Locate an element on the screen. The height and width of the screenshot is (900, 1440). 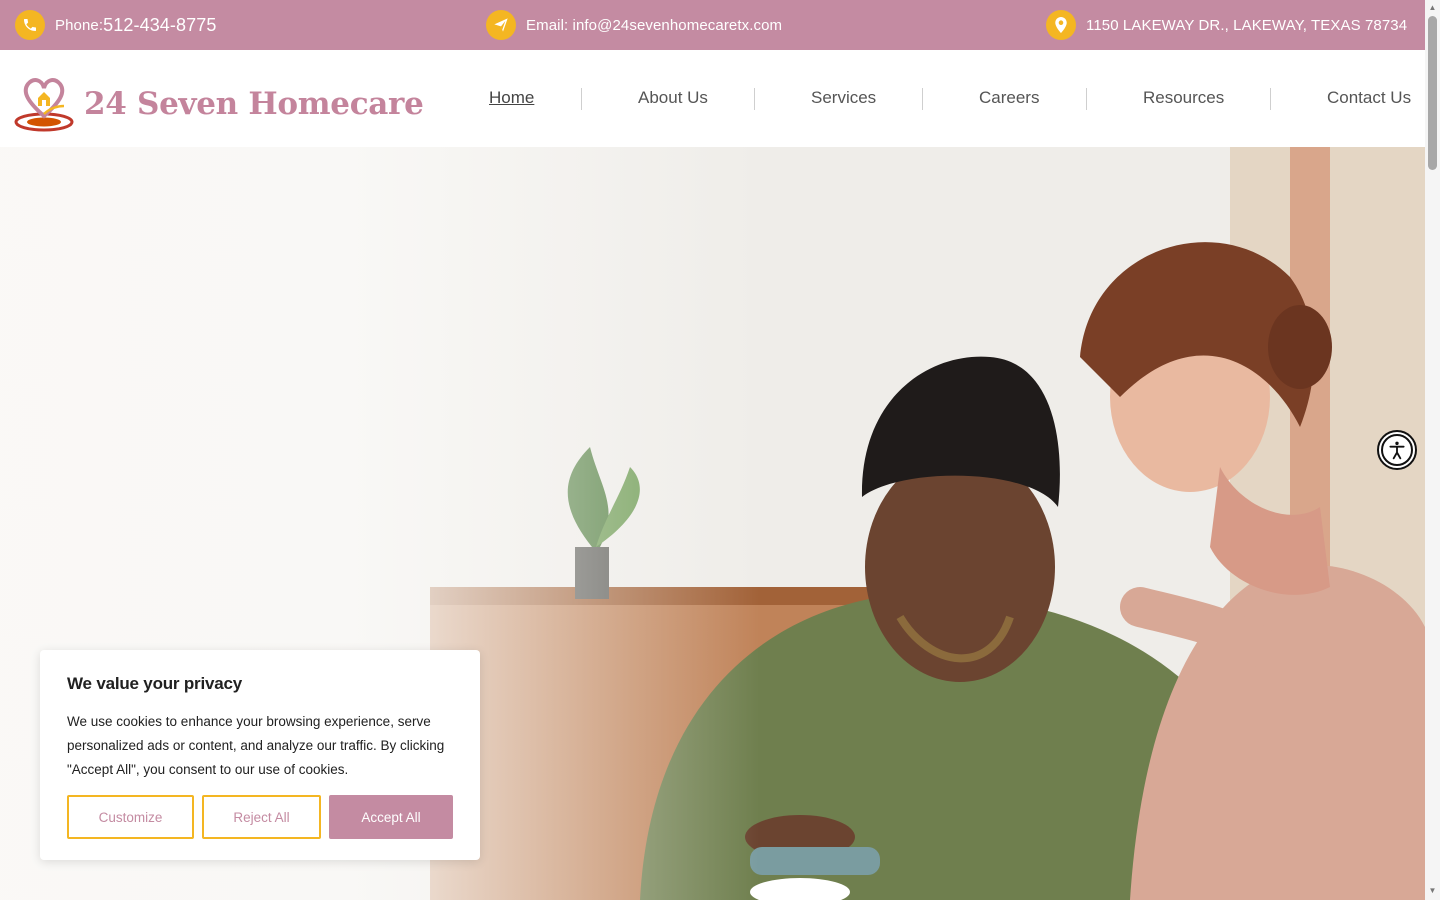
scroll-up-arrow-icon: ▲ is located at coordinates (1432, 7).